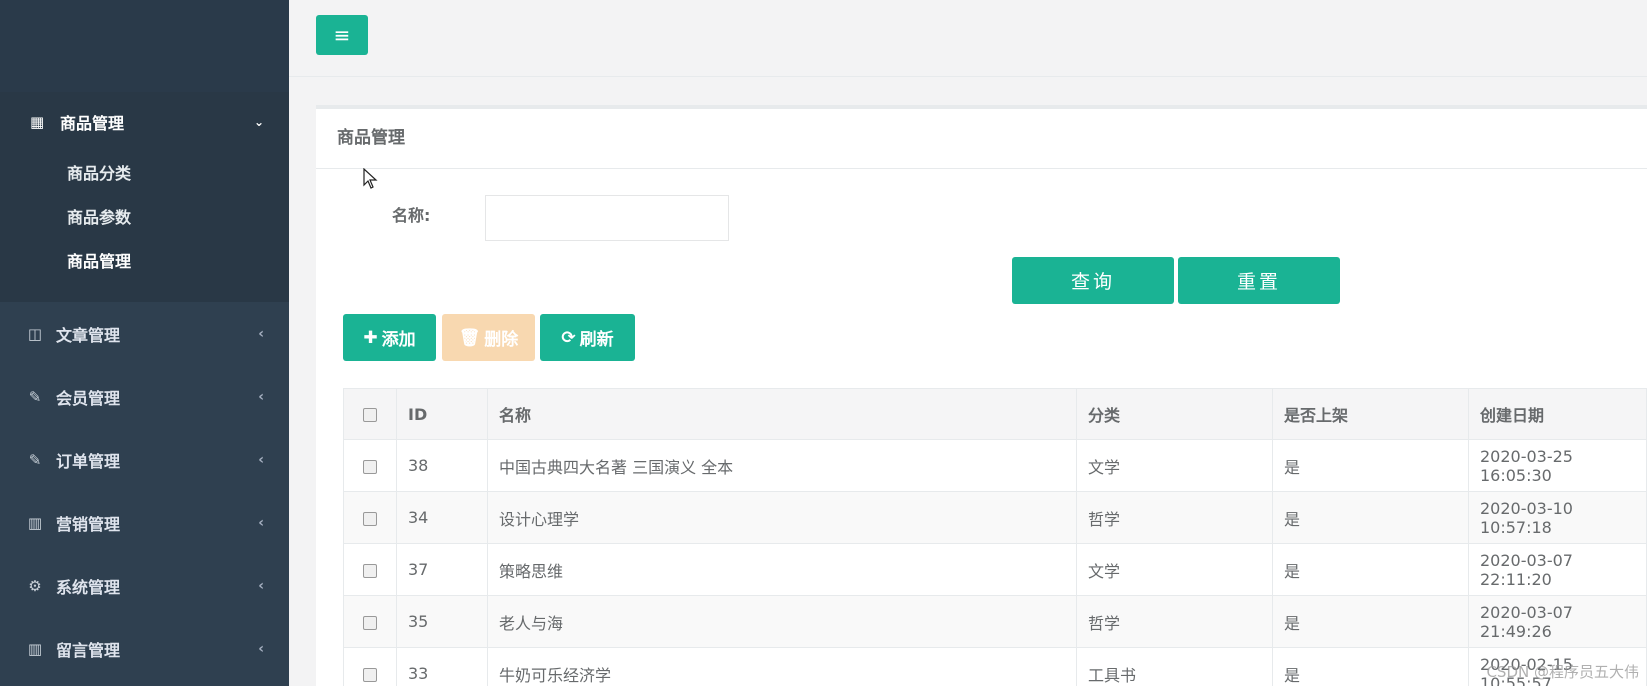 The height and width of the screenshot is (686, 1647). Describe the element at coordinates (144, 122) in the screenshot. I see `sidebar-group-goods-header: ▦ 商品管理 ⌄` at that location.